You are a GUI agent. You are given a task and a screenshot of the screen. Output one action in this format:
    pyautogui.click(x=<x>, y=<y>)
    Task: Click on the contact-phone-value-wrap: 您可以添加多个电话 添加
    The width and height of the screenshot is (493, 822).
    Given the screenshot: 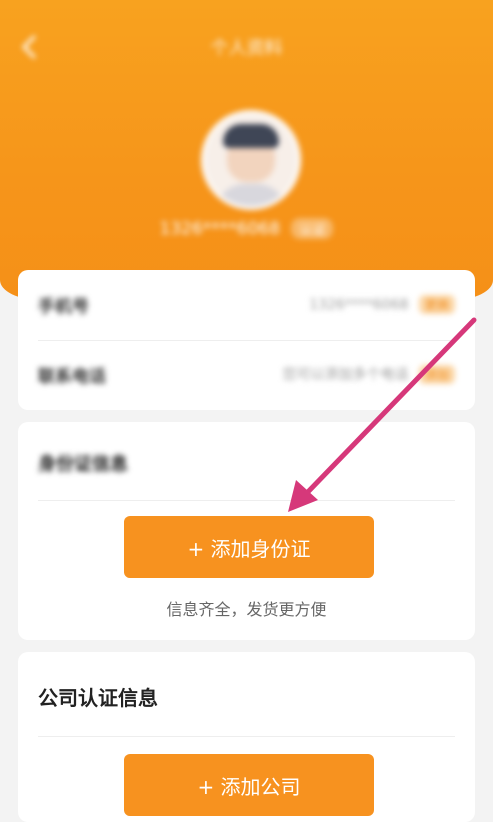 What is the action you would take?
    pyautogui.click(x=369, y=374)
    